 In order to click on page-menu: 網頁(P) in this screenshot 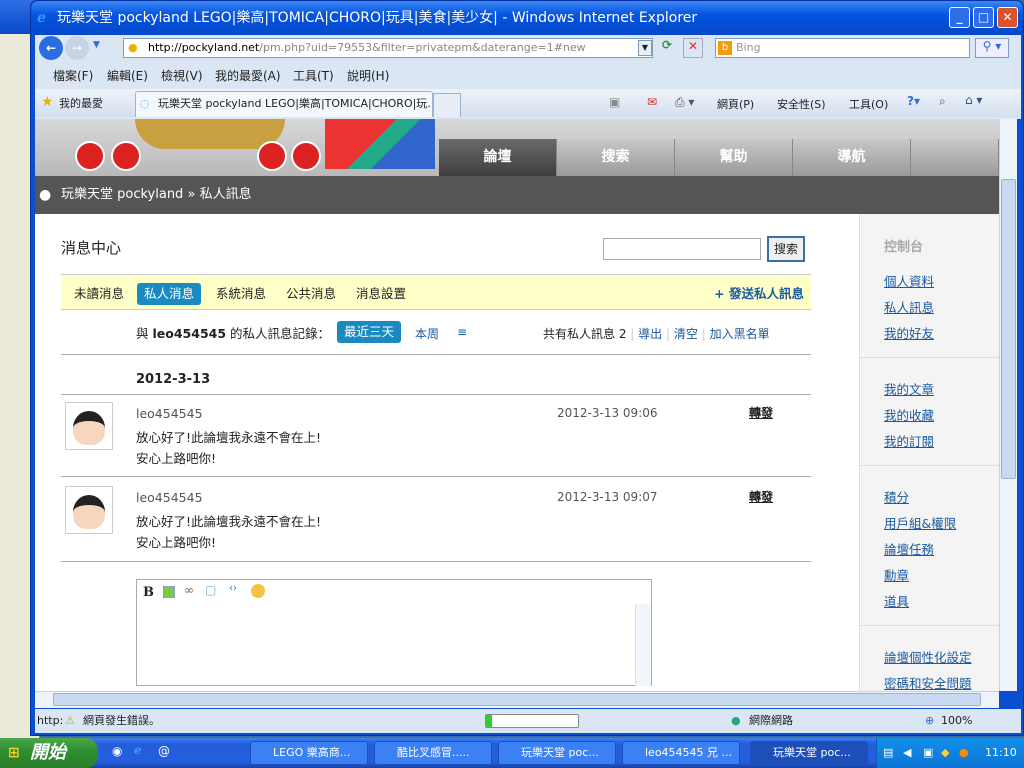, I will do `click(735, 104)`.